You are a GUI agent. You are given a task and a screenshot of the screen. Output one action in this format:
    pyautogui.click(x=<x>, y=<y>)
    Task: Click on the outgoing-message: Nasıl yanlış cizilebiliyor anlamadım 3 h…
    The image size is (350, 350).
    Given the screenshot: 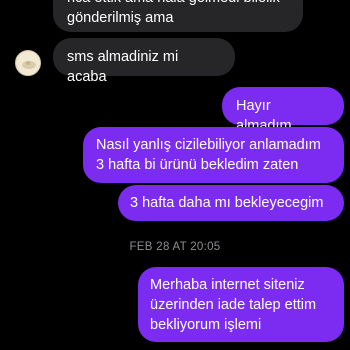 What is the action you would take?
    pyautogui.click(x=213, y=155)
    